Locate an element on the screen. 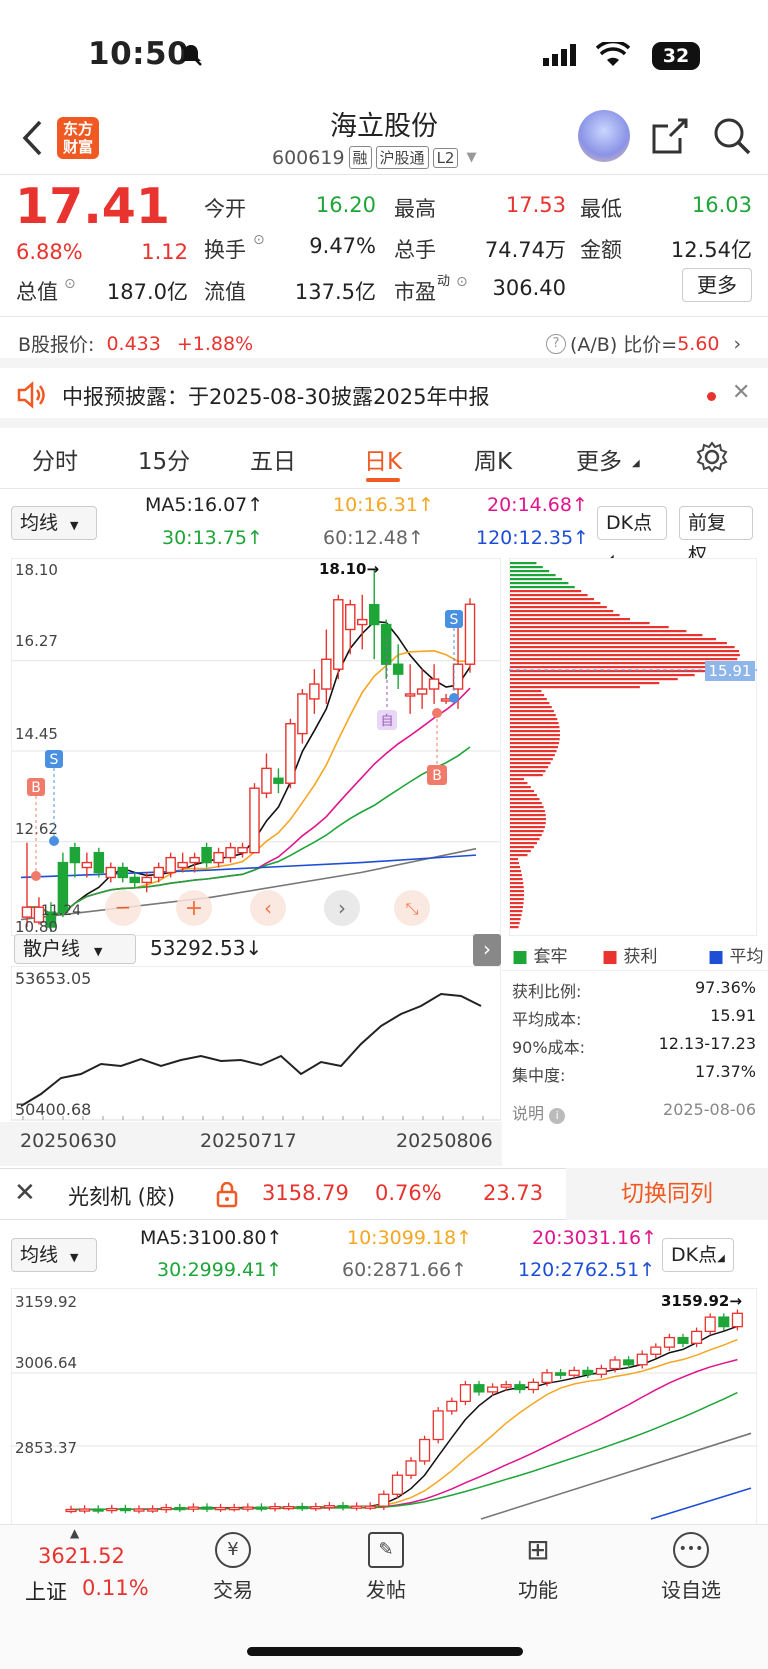 The image size is (768, 1669). help-icon: ? is located at coordinates (556, 343).